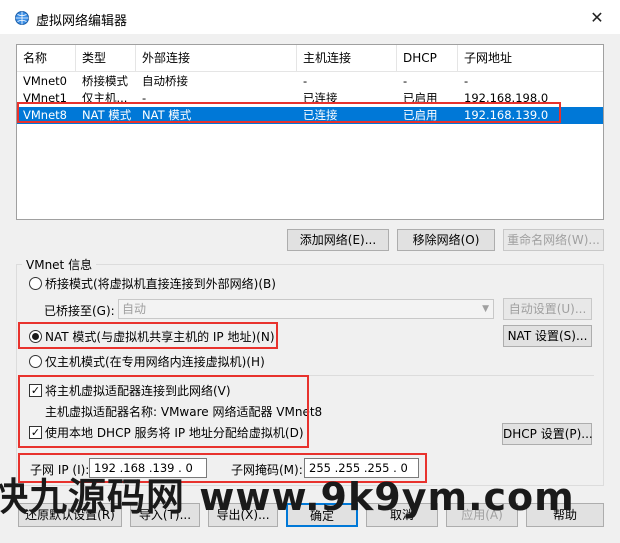 This screenshot has width=620, height=543. I want to click on nat-mode-label: NAT 模式(与虚拟机共享主机的 IP 地址)(N), so click(160, 337).